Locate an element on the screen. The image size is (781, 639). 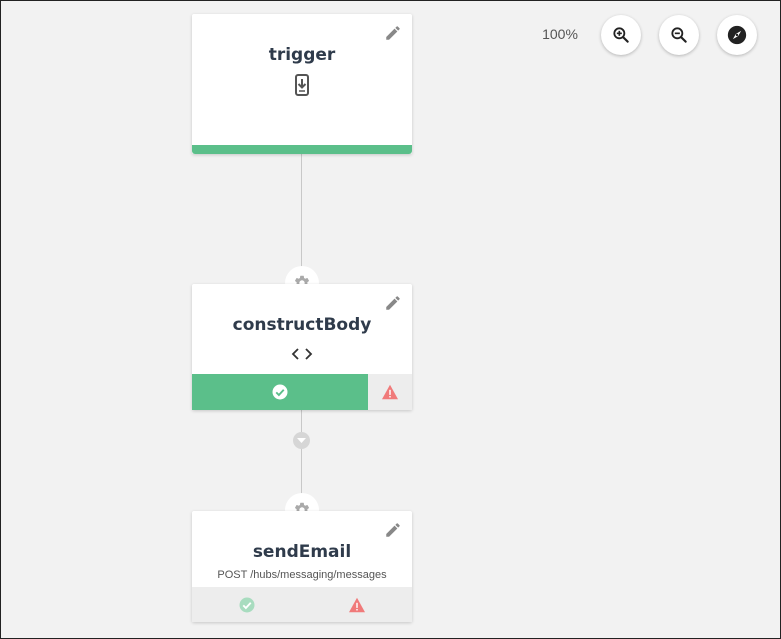
compass-icon is located at coordinates (737, 35).